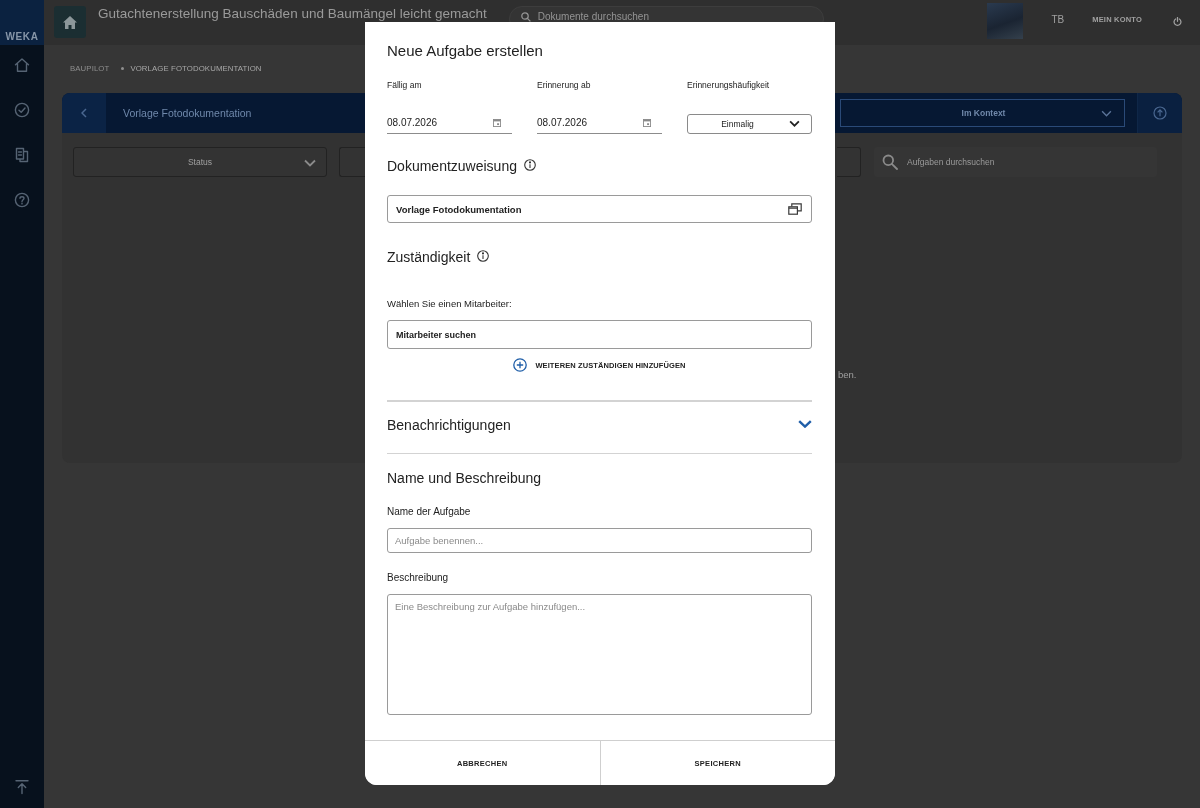 This screenshot has width=1200, height=808. Describe the element at coordinates (599, 209) in the screenshot. I see `document-field: Vorlage Fotodokumentation` at that location.